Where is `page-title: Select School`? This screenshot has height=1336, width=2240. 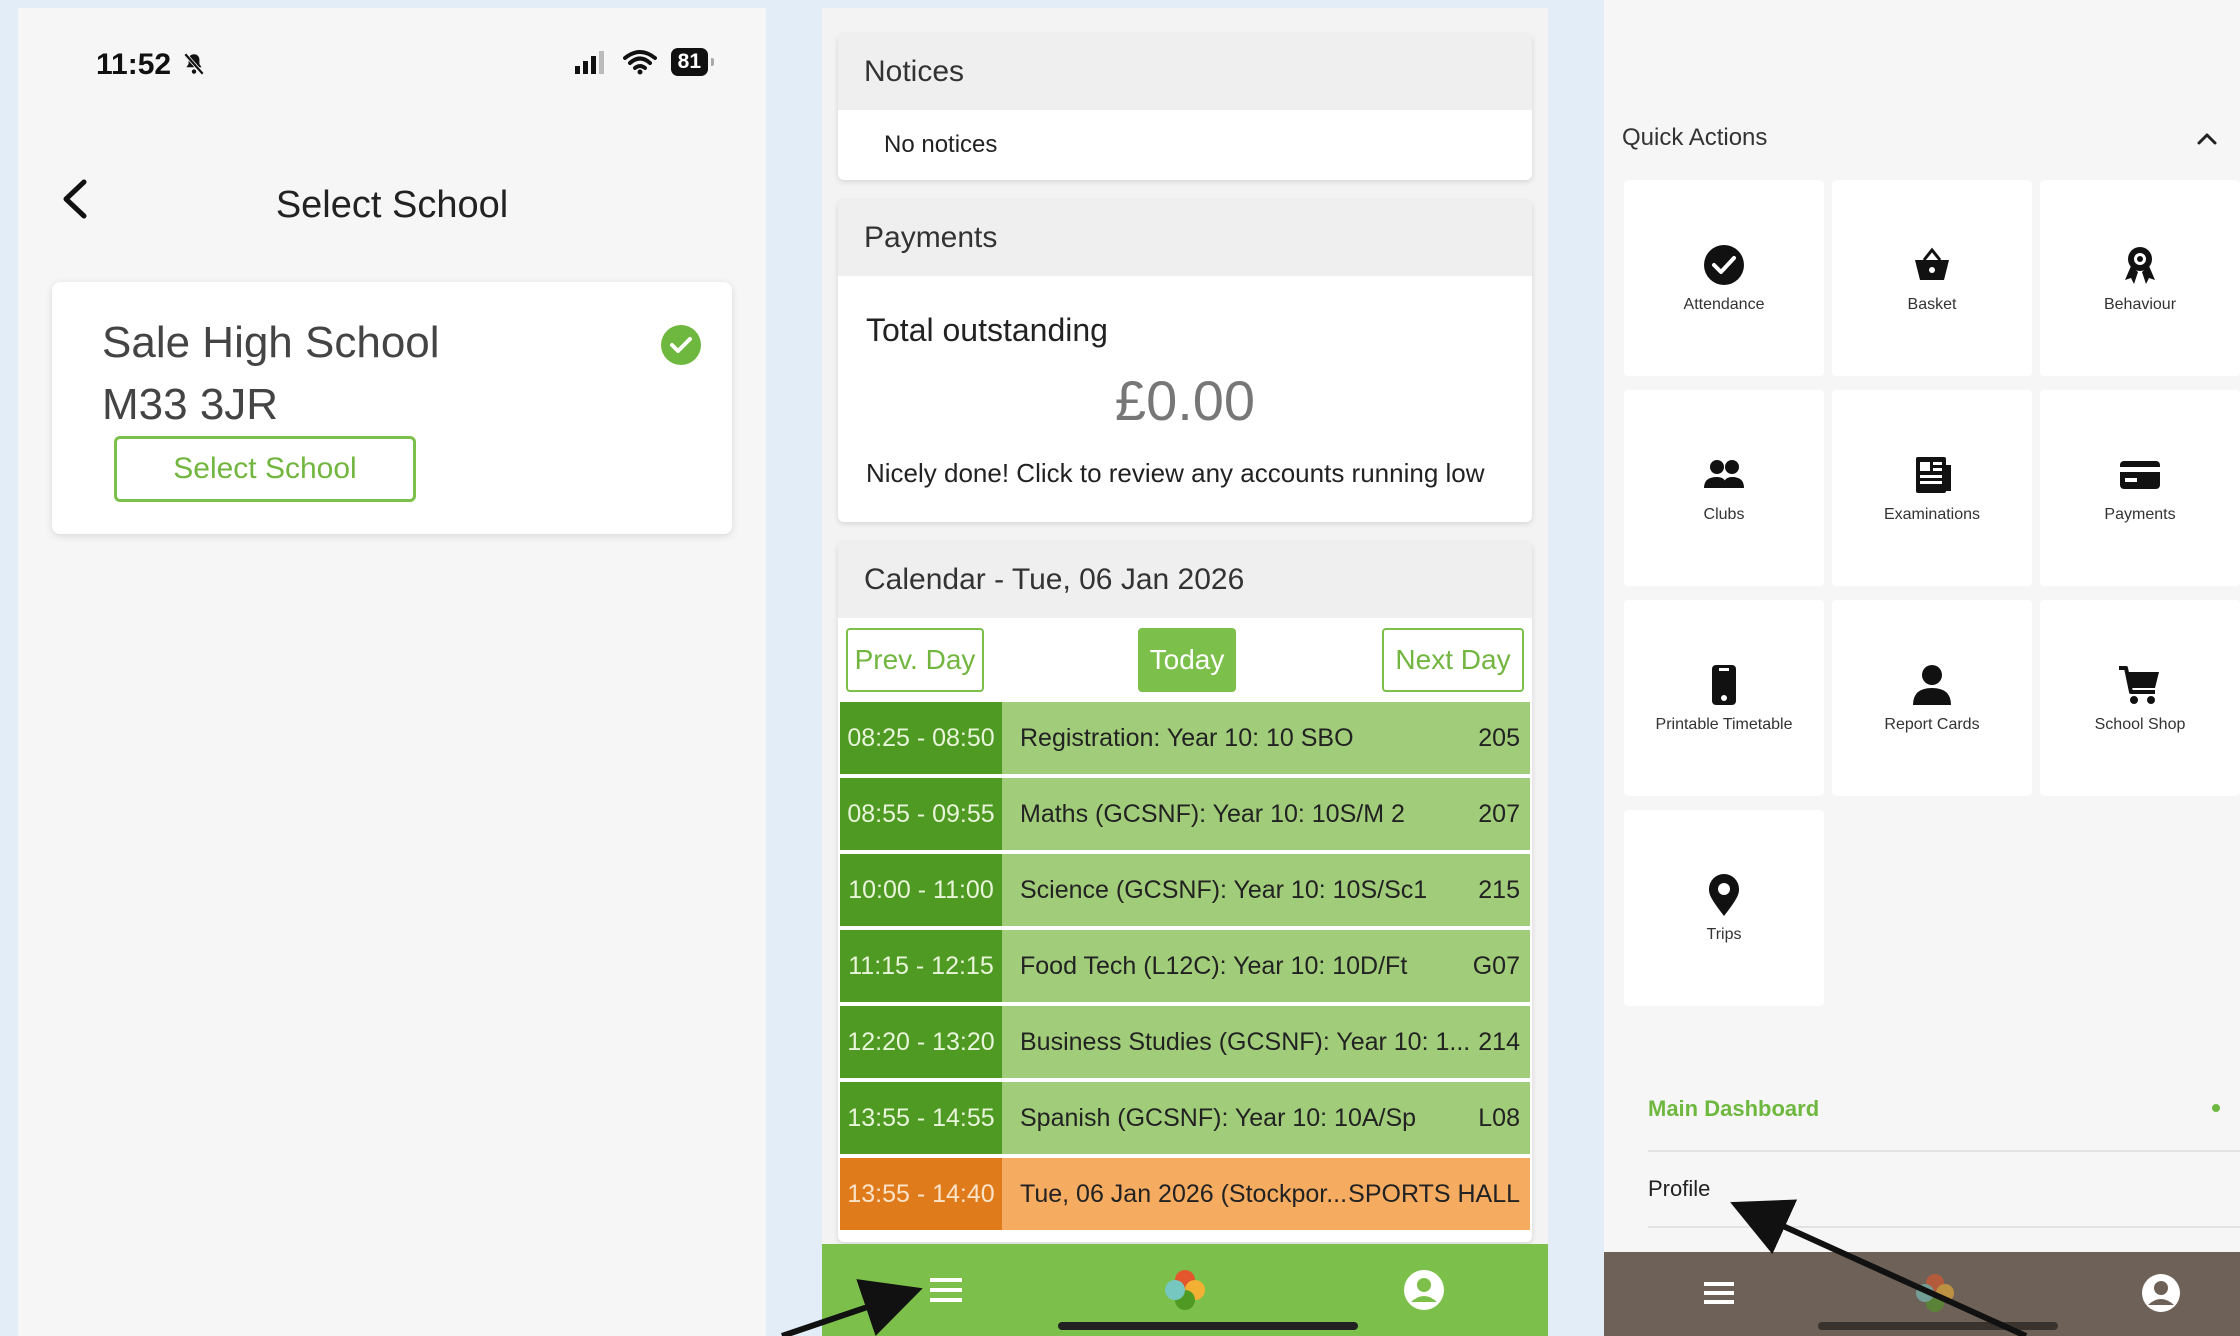
page-title: Select School is located at coordinates (392, 205).